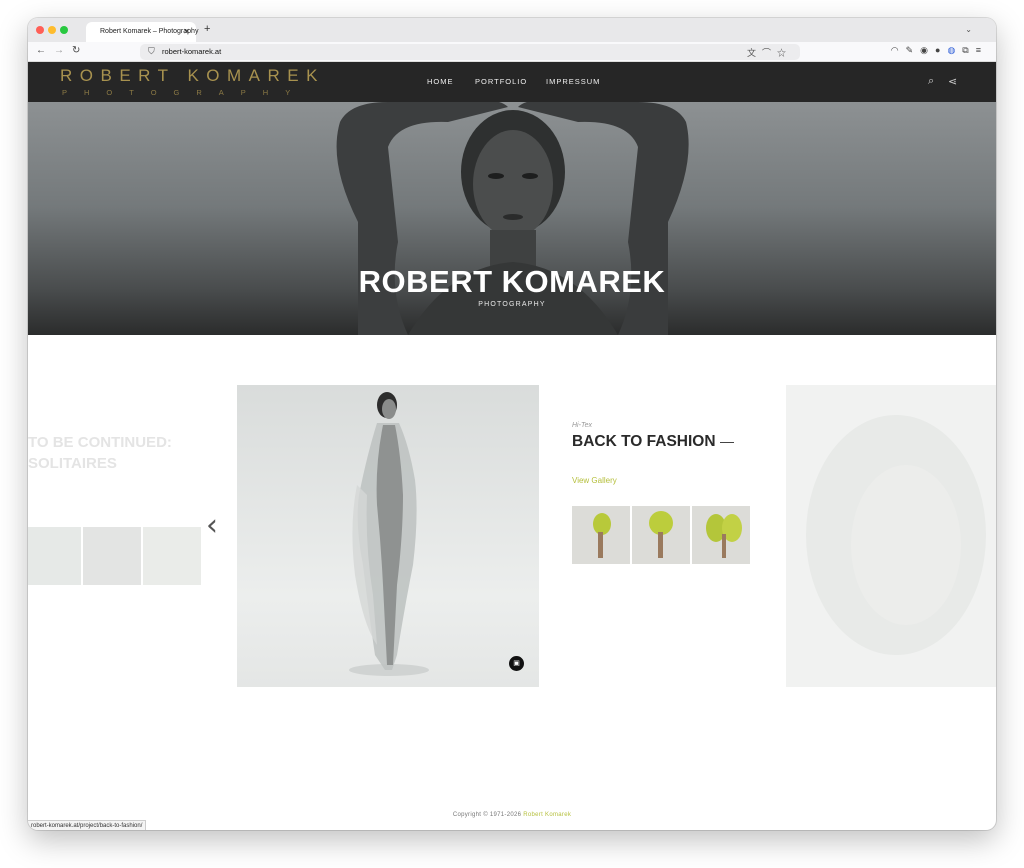 The height and width of the screenshot is (868, 1024). I want to click on menu-icon: ≡, so click(982, 50).